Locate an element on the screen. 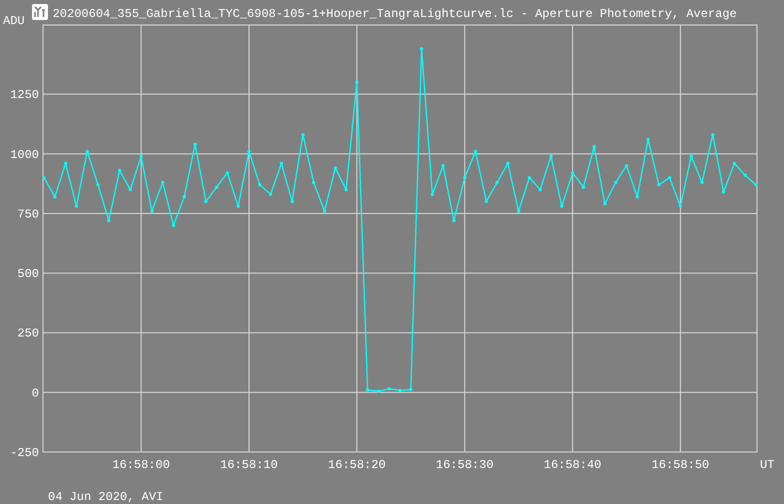  footer-text: 04 Jun 2020, AVI is located at coordinates (106, 497).